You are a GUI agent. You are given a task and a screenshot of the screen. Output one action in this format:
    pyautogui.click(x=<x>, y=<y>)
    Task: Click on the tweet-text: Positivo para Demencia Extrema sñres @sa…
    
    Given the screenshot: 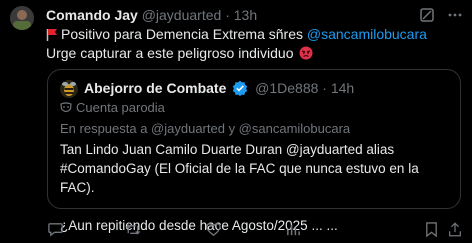 What is the action you would take?
    pyautogui.click(x=252, y=45)
    